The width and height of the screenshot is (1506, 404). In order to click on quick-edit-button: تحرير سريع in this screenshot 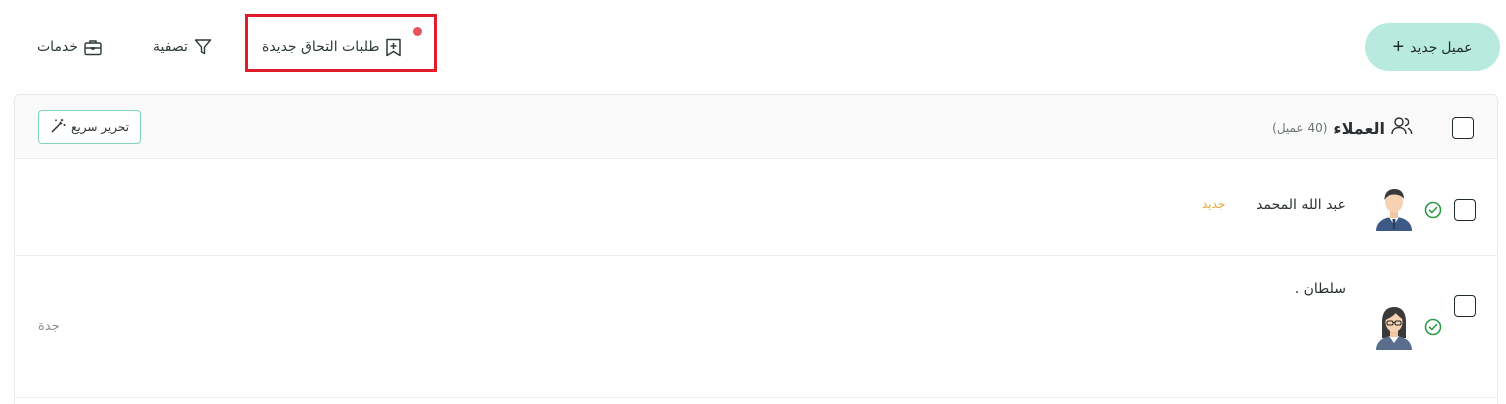, I will do `click(89, 127)`.